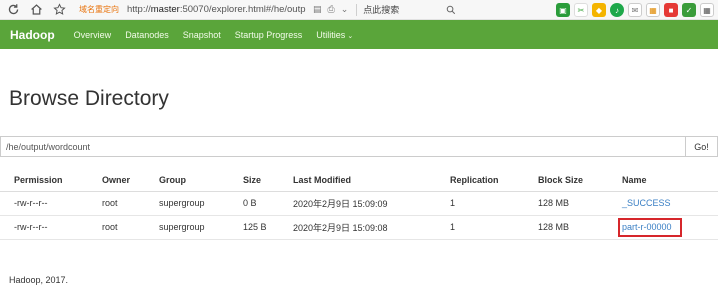 Image resolution: width=718 pixels, height=289 pixels. I want to click on url-scheme: http://, so click(139, 9).